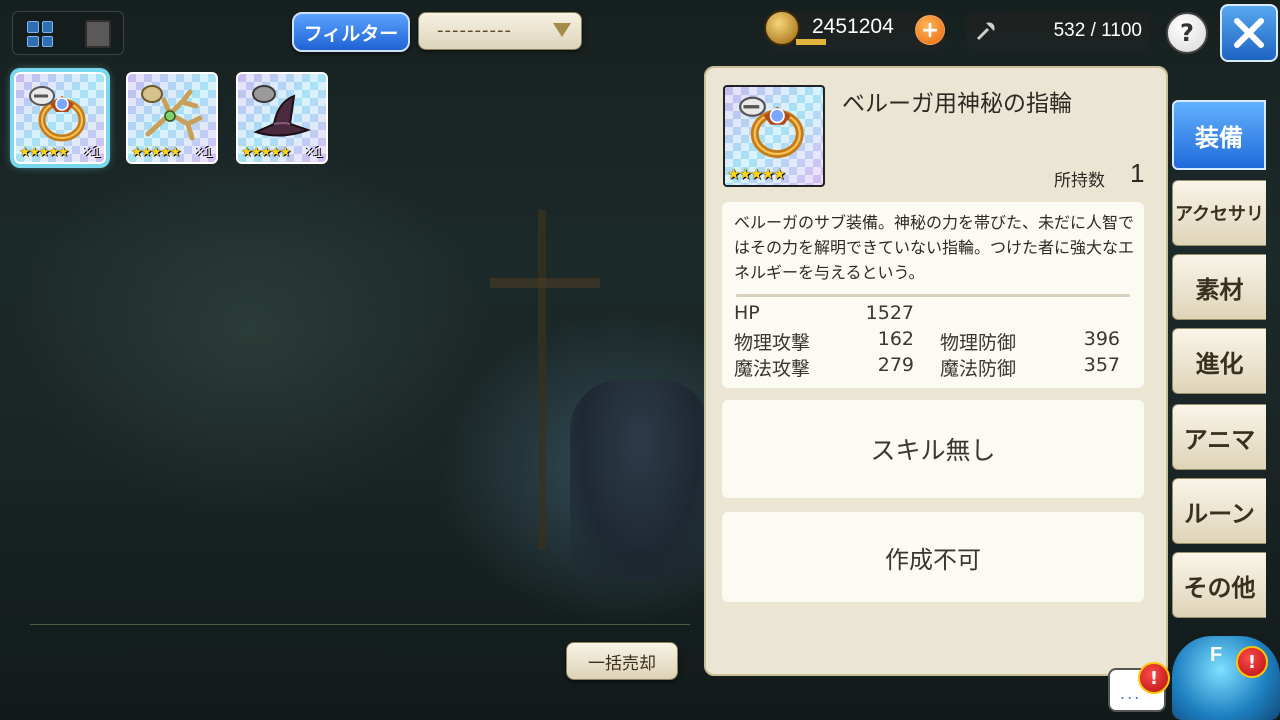 This screenshot has width=1280, height=720. Describe the element at coordinates (1187, 33) in the screenshot. I see `help-button: ?` at that location.